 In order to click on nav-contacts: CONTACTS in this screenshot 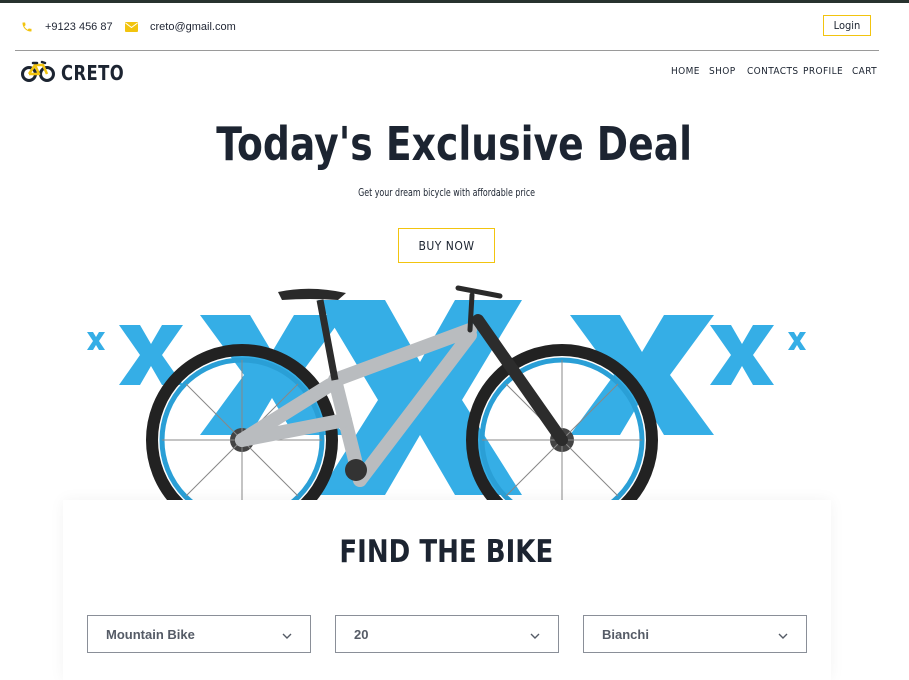, I will do `click(772, 73)`.